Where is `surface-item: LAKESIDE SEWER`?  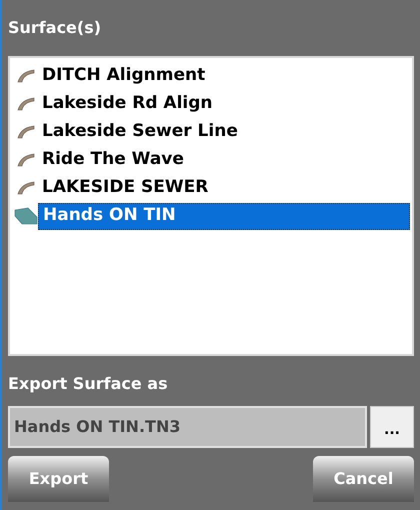
surface-item: LAKESIDE SEWER is located at coordinates (224, 188).